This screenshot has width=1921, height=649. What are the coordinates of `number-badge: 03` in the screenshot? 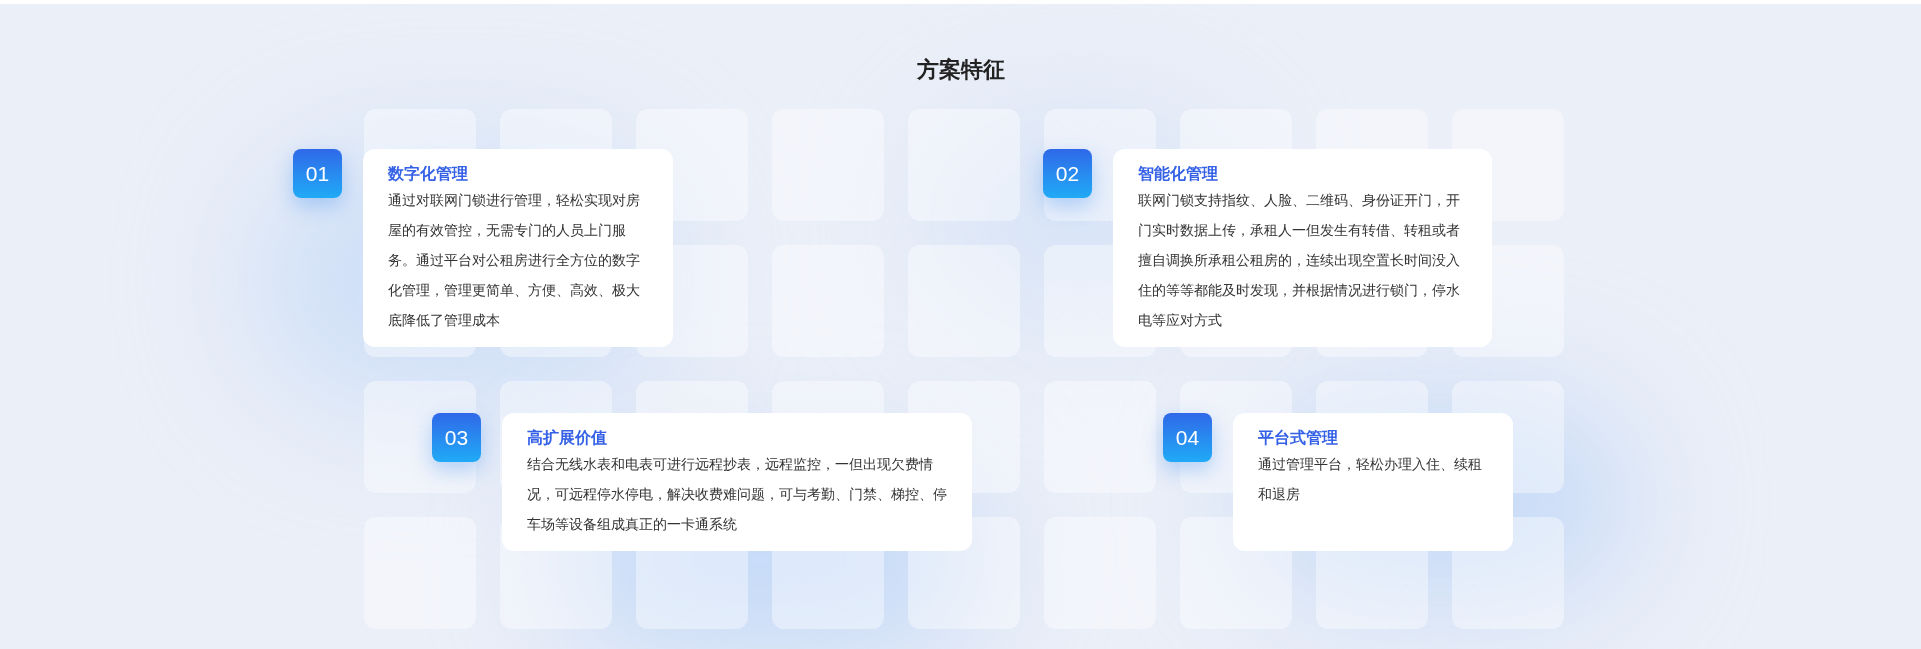 It's located at (456, 437).